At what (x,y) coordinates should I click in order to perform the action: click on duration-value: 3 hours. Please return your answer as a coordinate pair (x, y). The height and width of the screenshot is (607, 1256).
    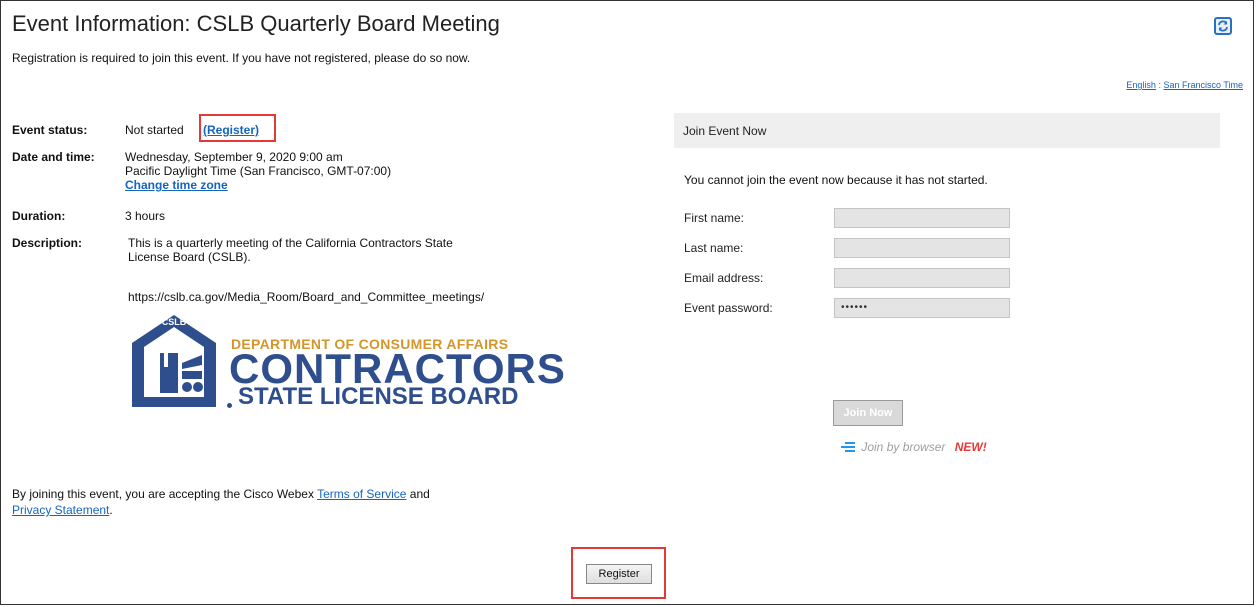
    Looking at the image, I should click on (145, 216).